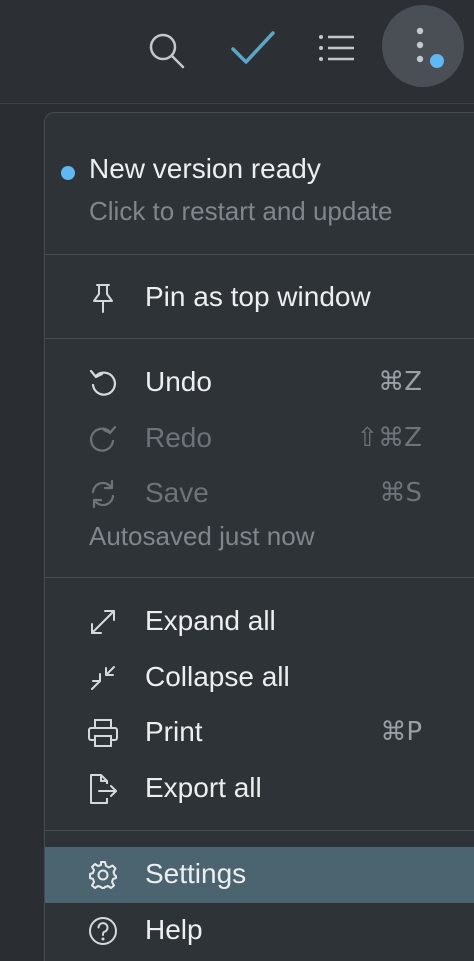  I want to click on more-vertical-icon, so click(420, 45).